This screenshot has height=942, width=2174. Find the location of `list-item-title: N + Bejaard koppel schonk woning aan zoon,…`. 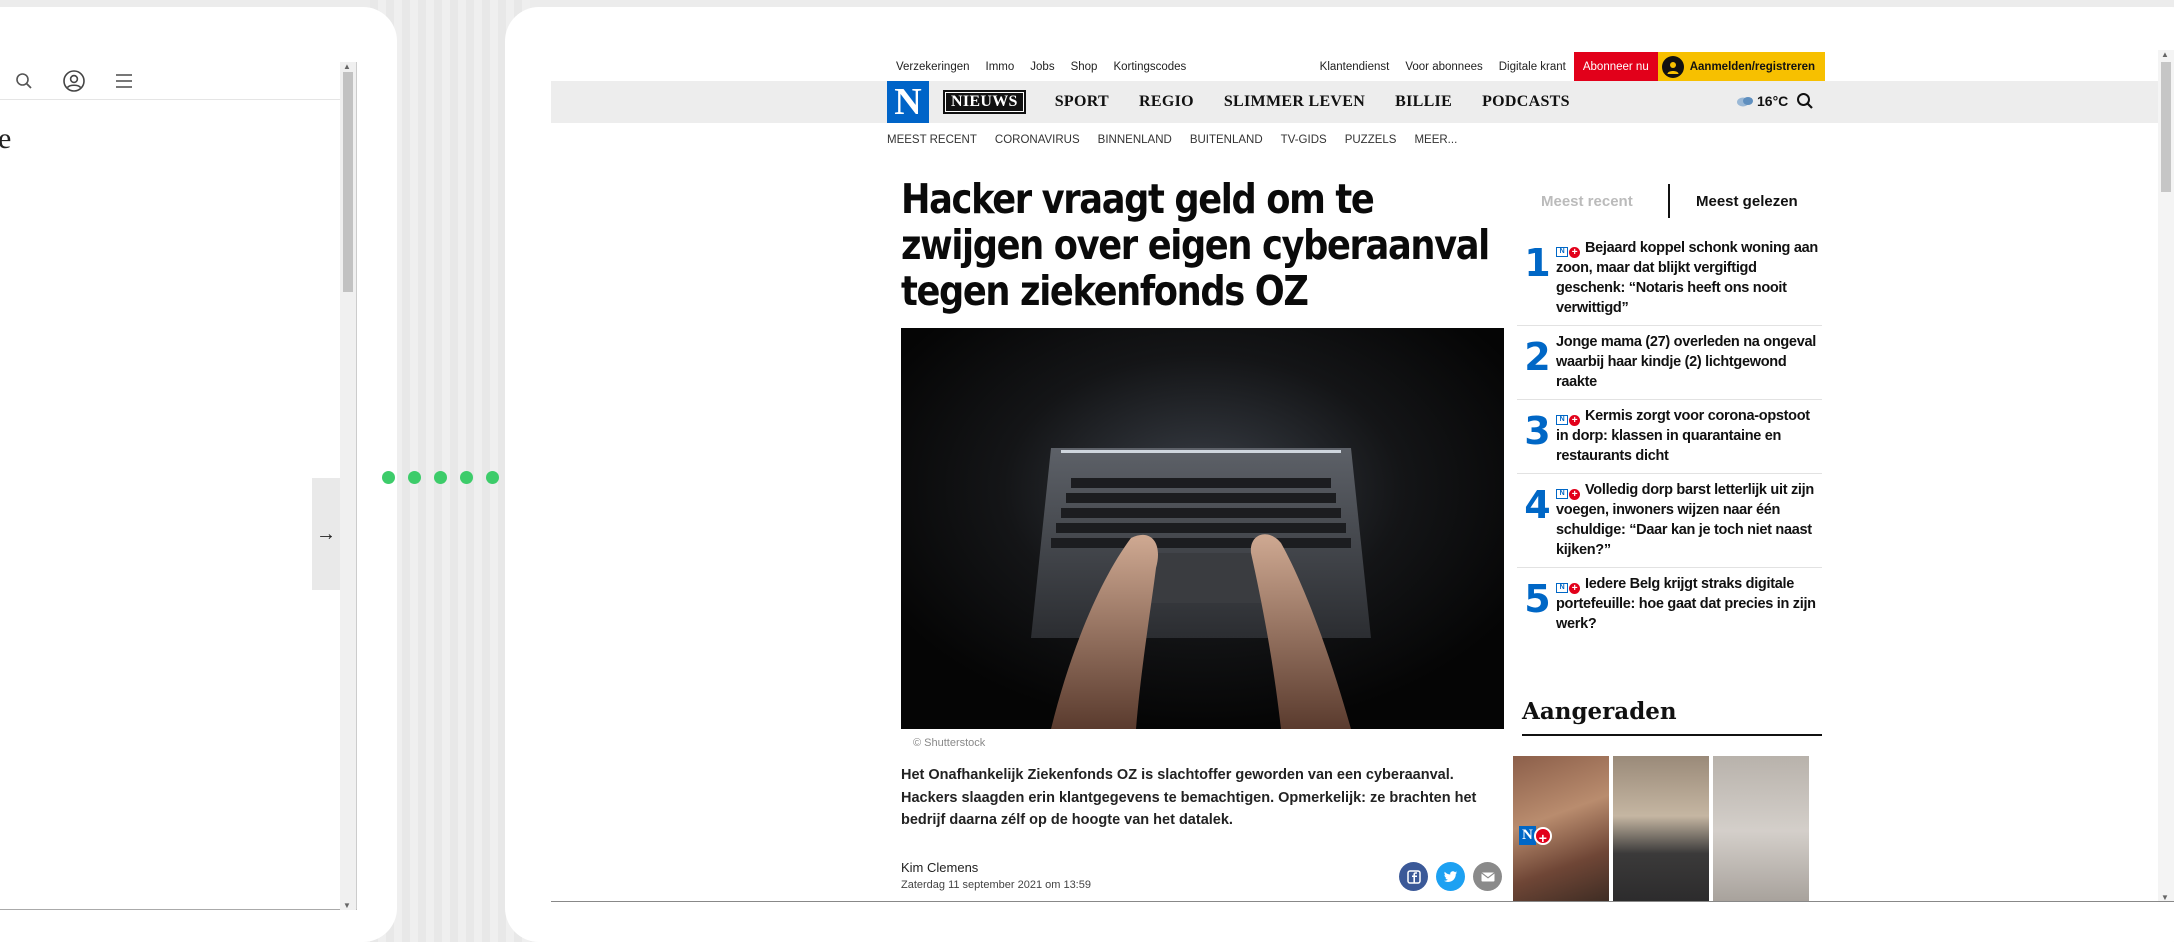

list-item-title: N + Bejaard koppel schonk woning aan zoon,… is located at coordinates (1687, 278).